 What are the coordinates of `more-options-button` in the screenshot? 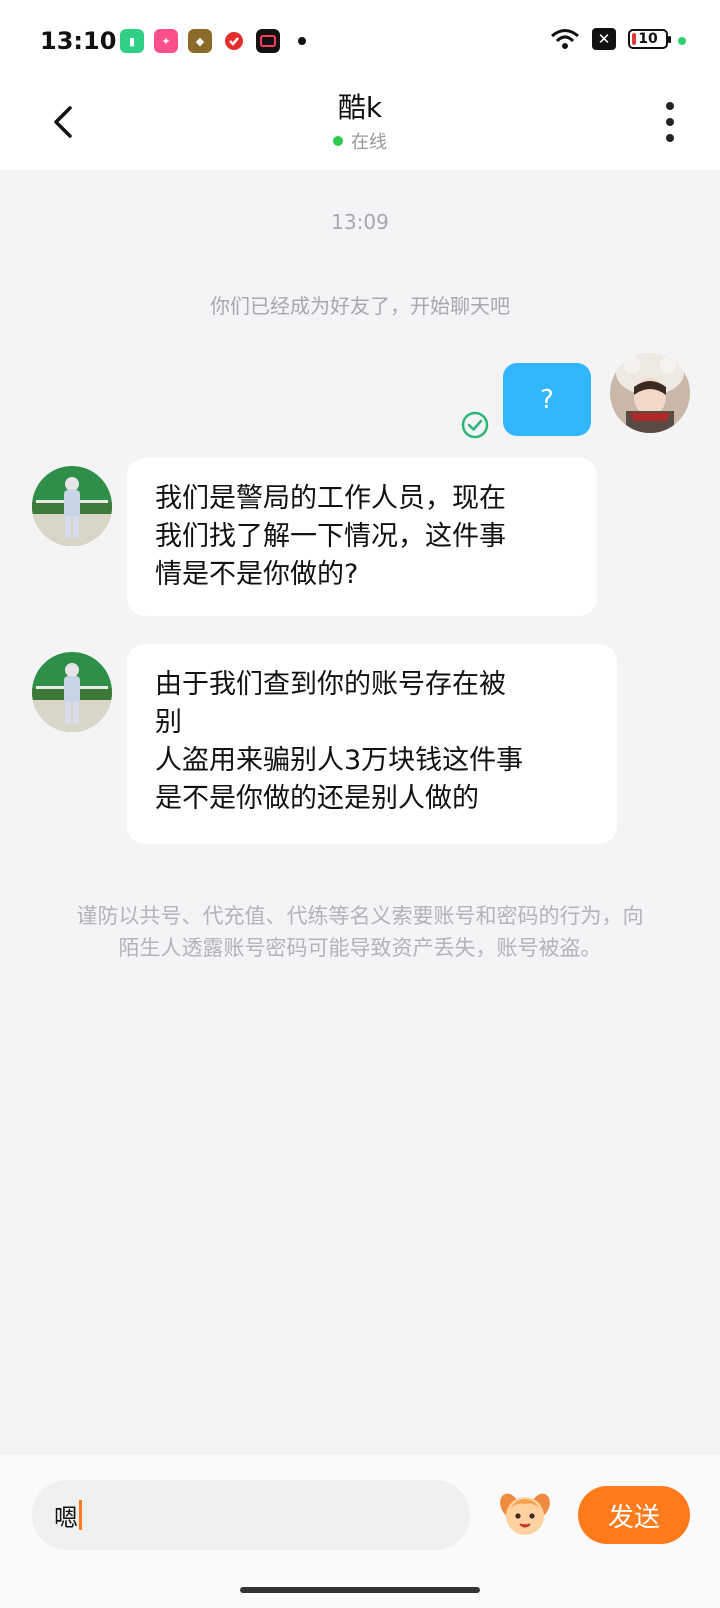 It's located at (670, 122).